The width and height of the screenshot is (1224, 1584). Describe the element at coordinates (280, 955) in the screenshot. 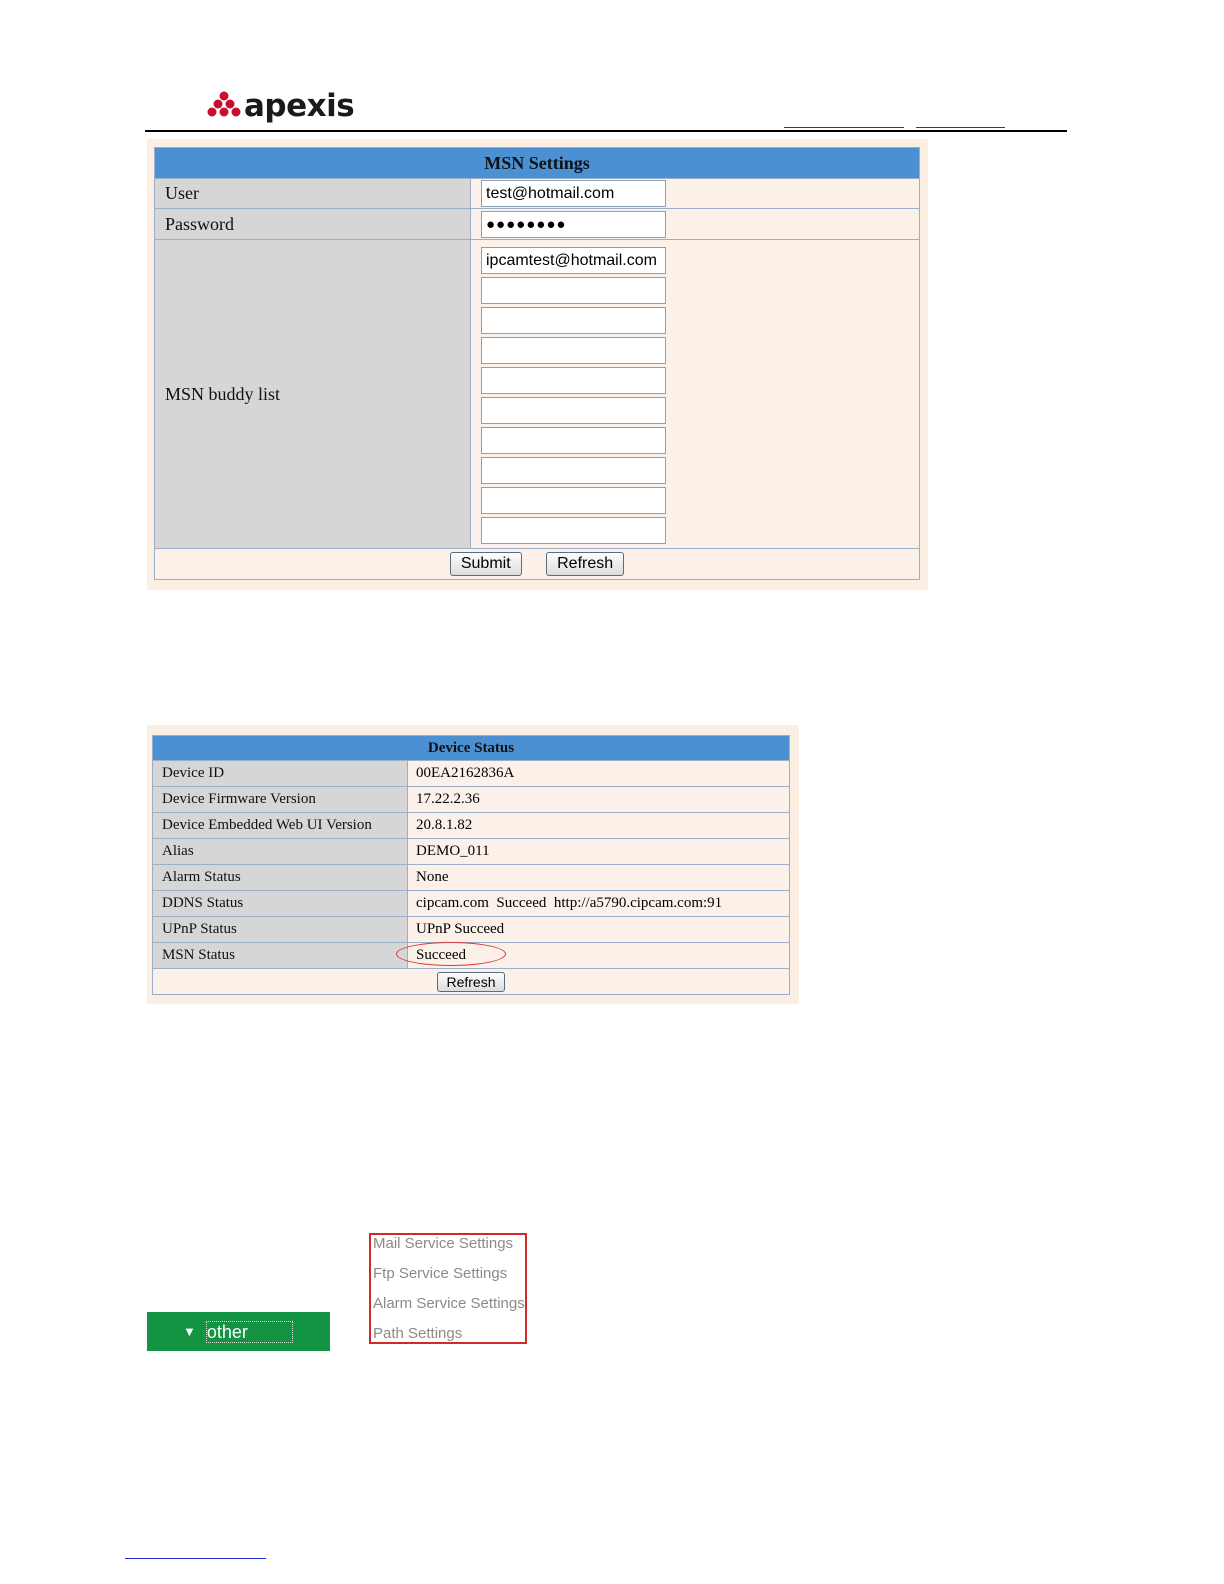

I see `msn-status-label: MSN Status` at that location.